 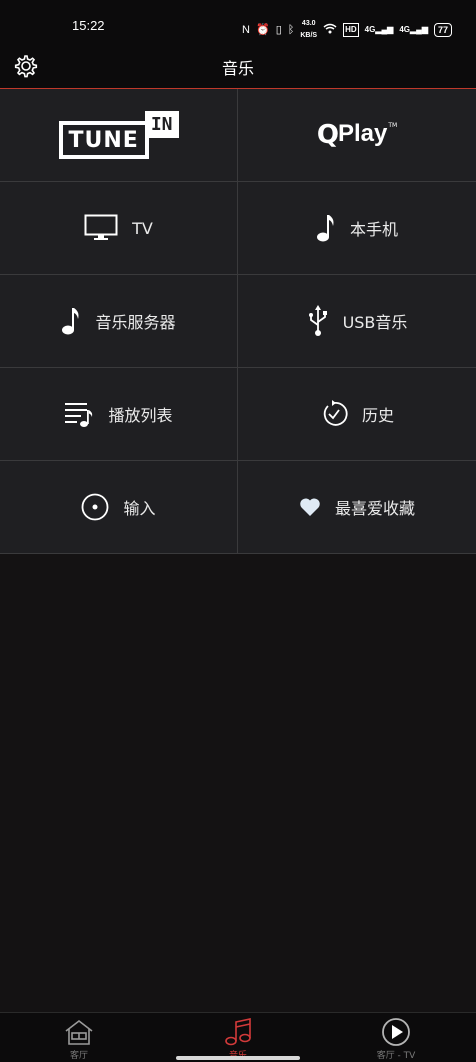 What do you see at coordinates (103, 140) in the screenshot?
I see `tunein-tune-text: TUNE` at bounding box center [103, 140].